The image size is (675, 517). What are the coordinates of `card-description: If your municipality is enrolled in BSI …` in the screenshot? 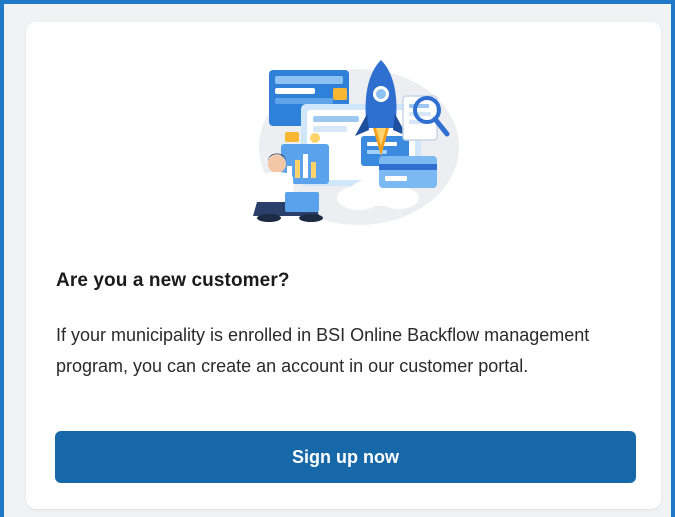 It's located at (323, 350).